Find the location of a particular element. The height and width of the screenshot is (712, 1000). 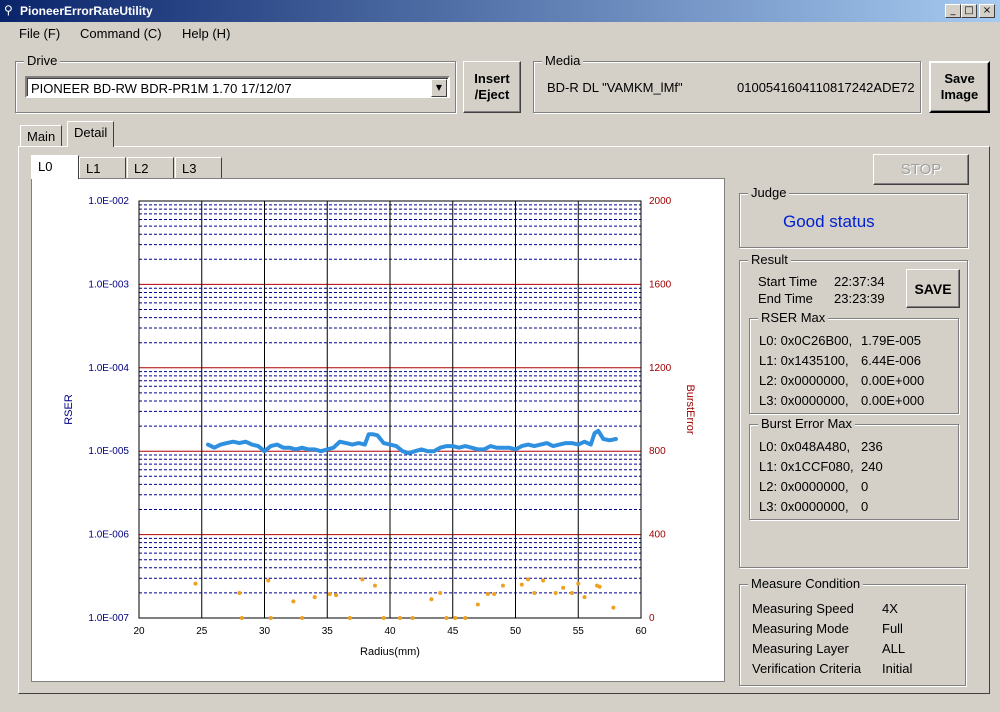

maximize-button: □ is located at coordinates (969, 11).